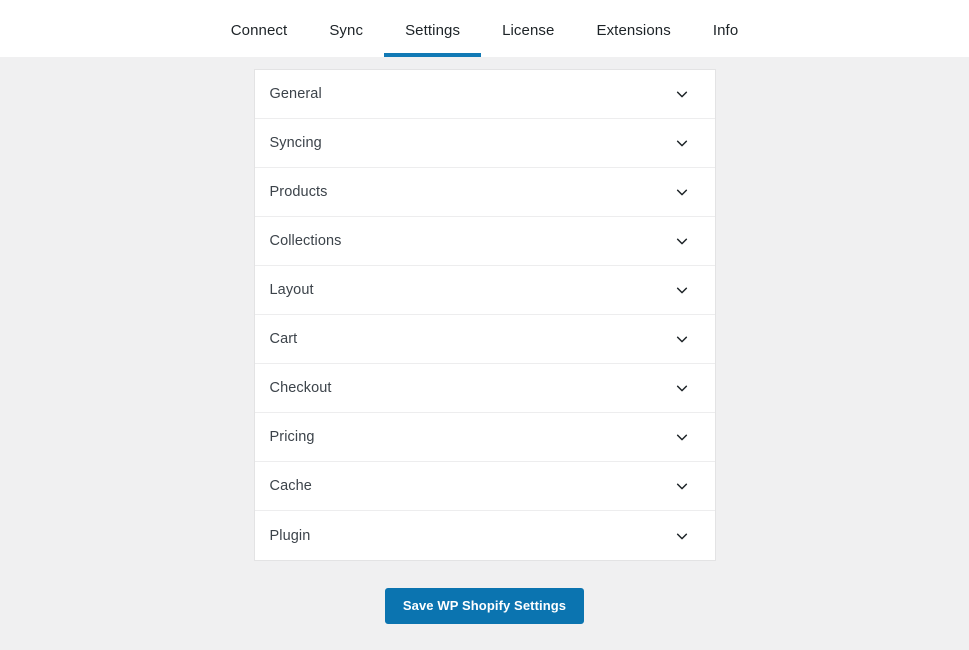  Describe the element at coordinates (346, 30) in the screenshot. I see `tab-sync-label: Sync` at that location.